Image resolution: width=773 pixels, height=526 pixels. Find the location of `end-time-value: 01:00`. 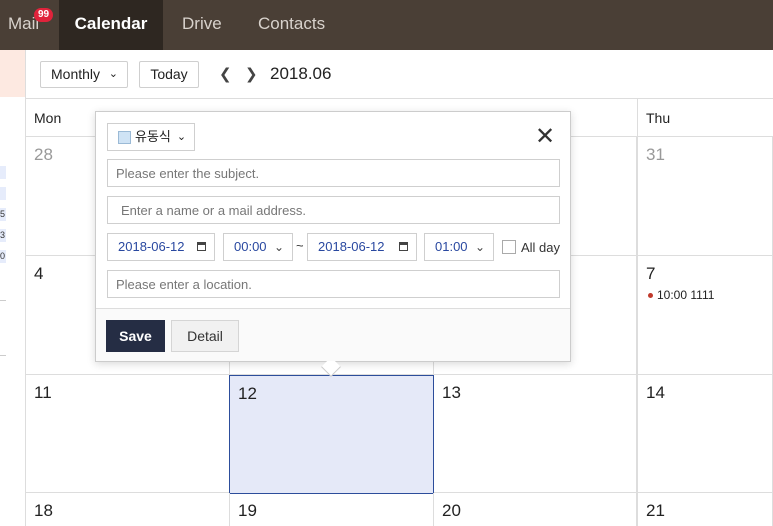

end-time-value: 01:00 is located at coordinates (451, 246).